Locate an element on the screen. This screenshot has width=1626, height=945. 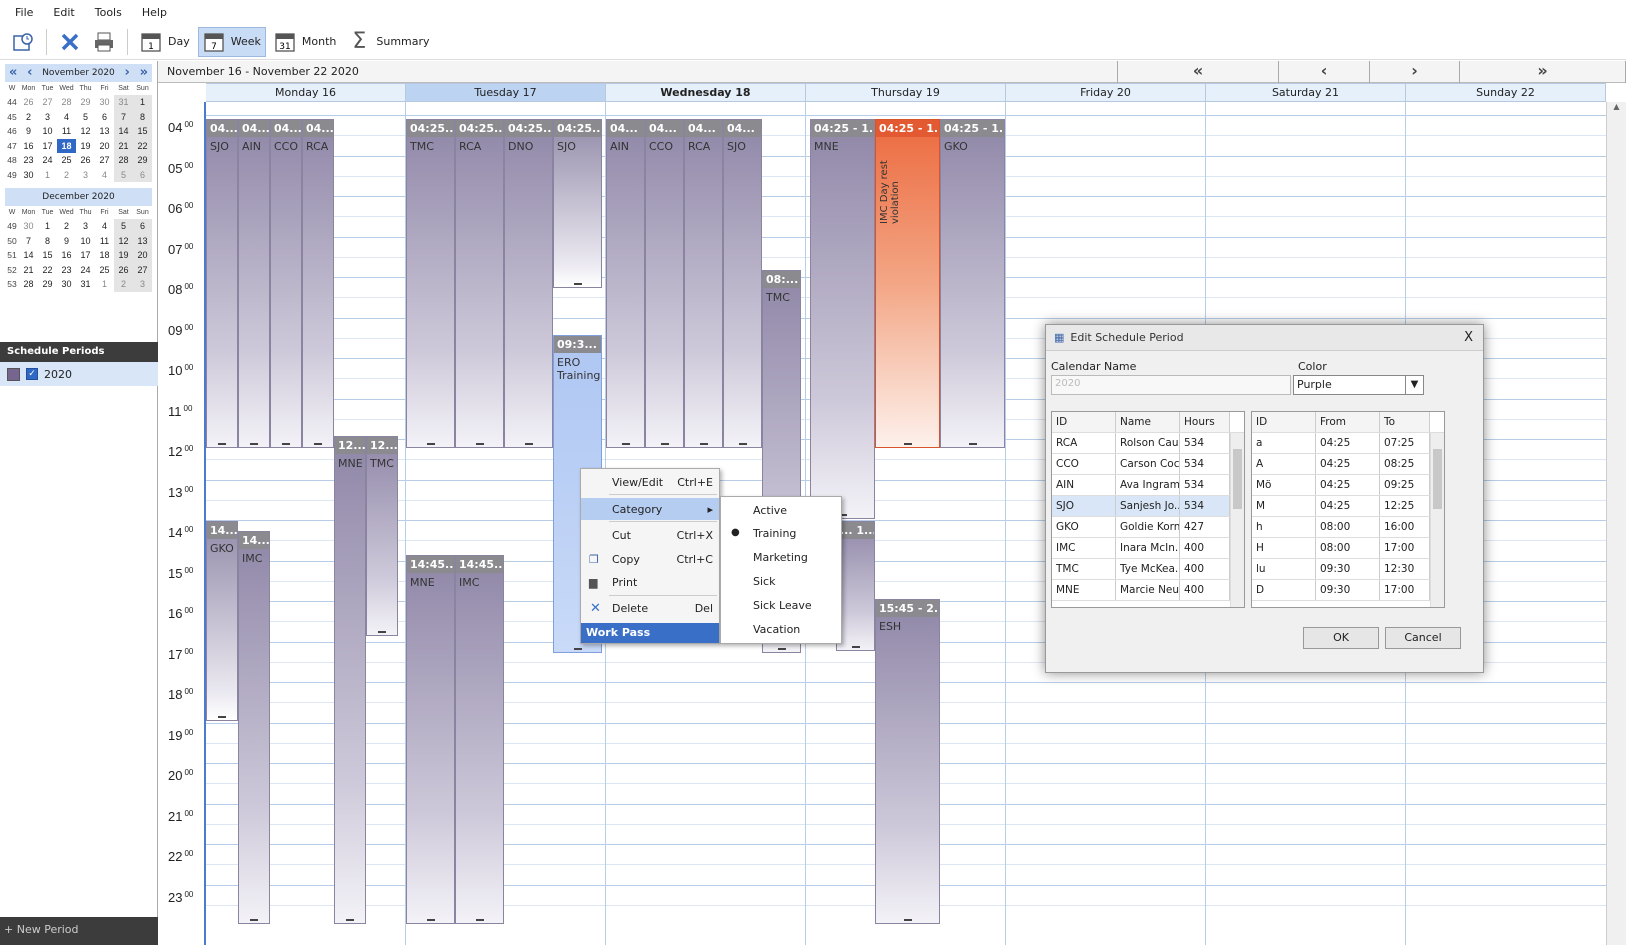
menu-item-copy: ❐ Copy Ctrl+C is located at coordinates (650, 559).